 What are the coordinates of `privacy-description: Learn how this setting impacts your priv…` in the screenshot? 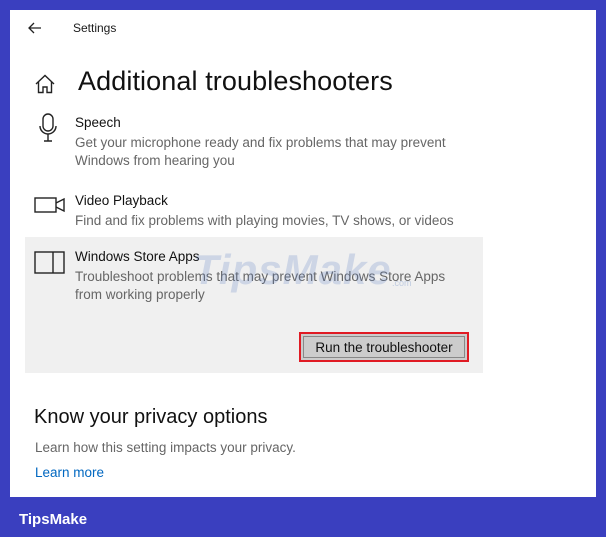 It's located at (165, 447).